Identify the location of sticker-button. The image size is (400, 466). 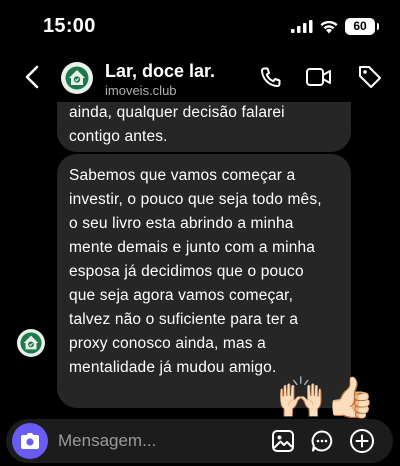
(322, 441).